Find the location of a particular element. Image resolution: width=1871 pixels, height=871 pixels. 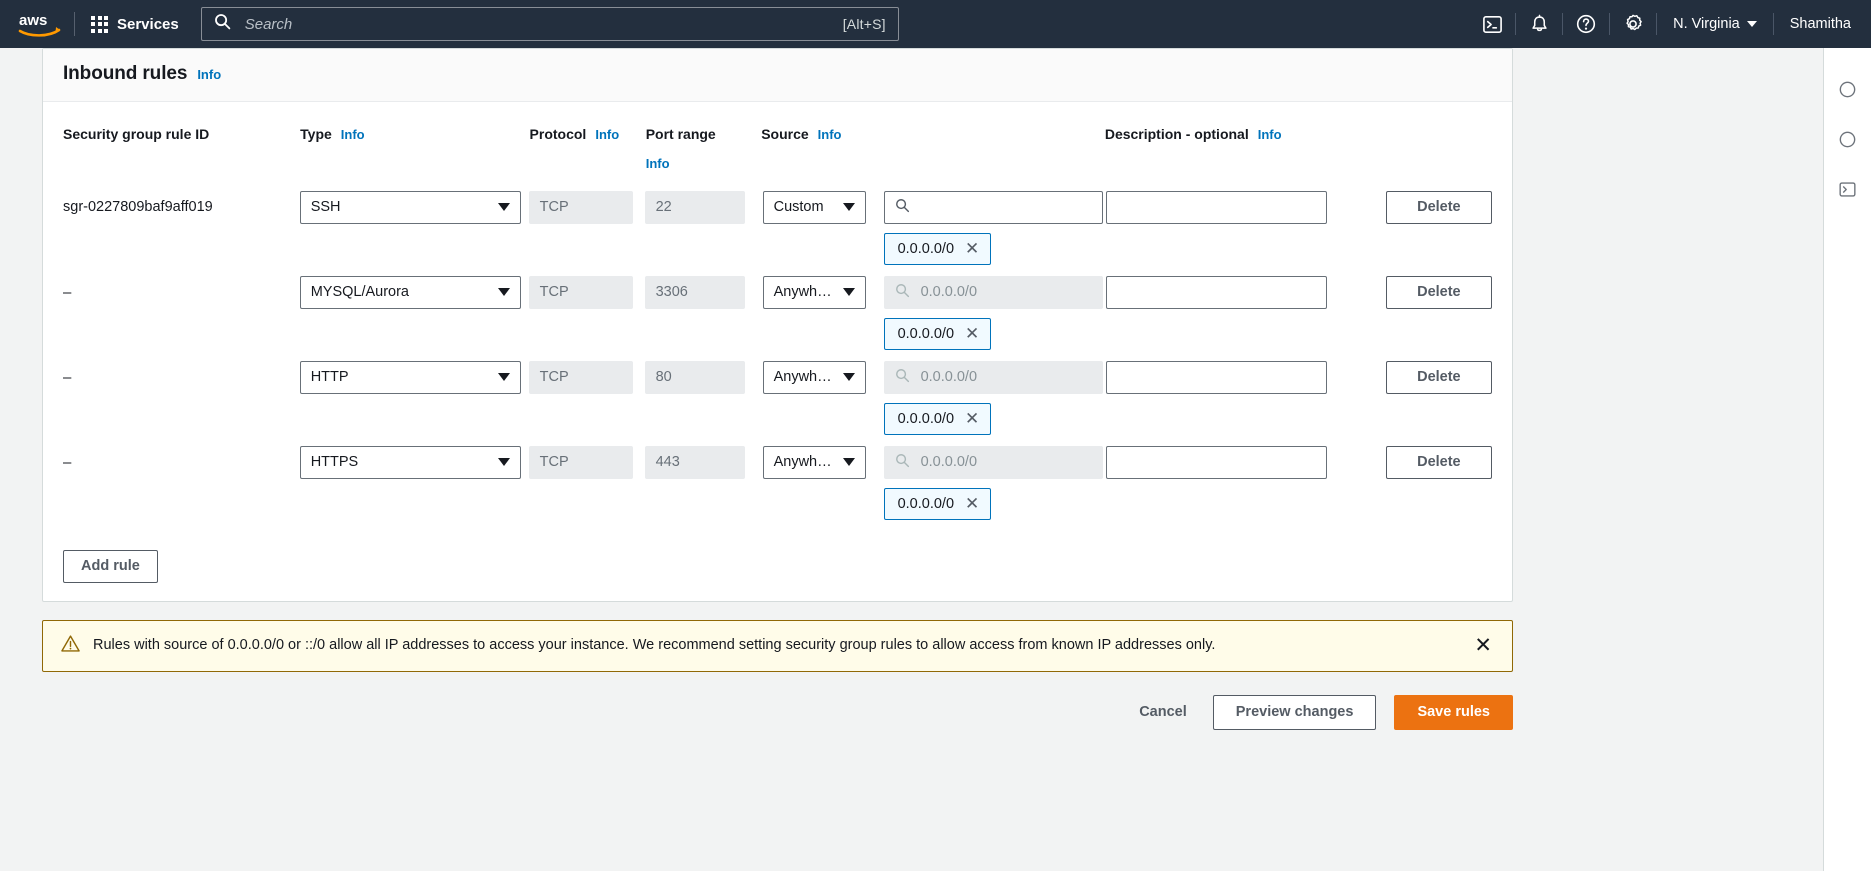

source-info-link: Info is located at coordinates (830, 135).